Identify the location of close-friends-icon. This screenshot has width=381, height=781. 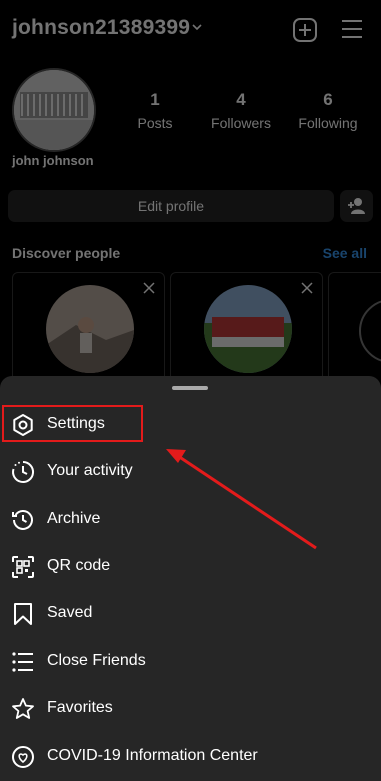
(22, 662).